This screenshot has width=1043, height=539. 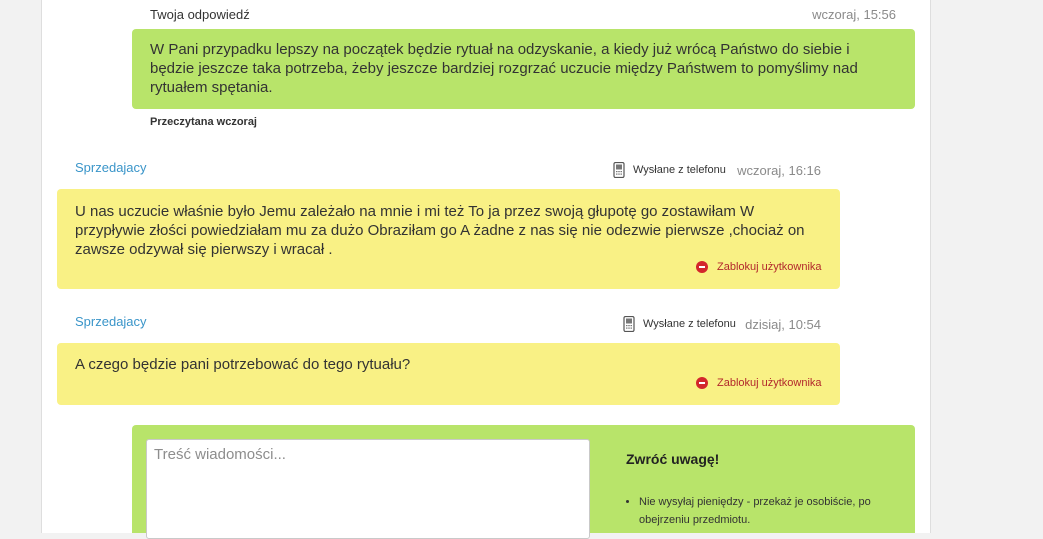 I want to click on read-status: Przeczytana wczoraj, so click(x=203, y=122).